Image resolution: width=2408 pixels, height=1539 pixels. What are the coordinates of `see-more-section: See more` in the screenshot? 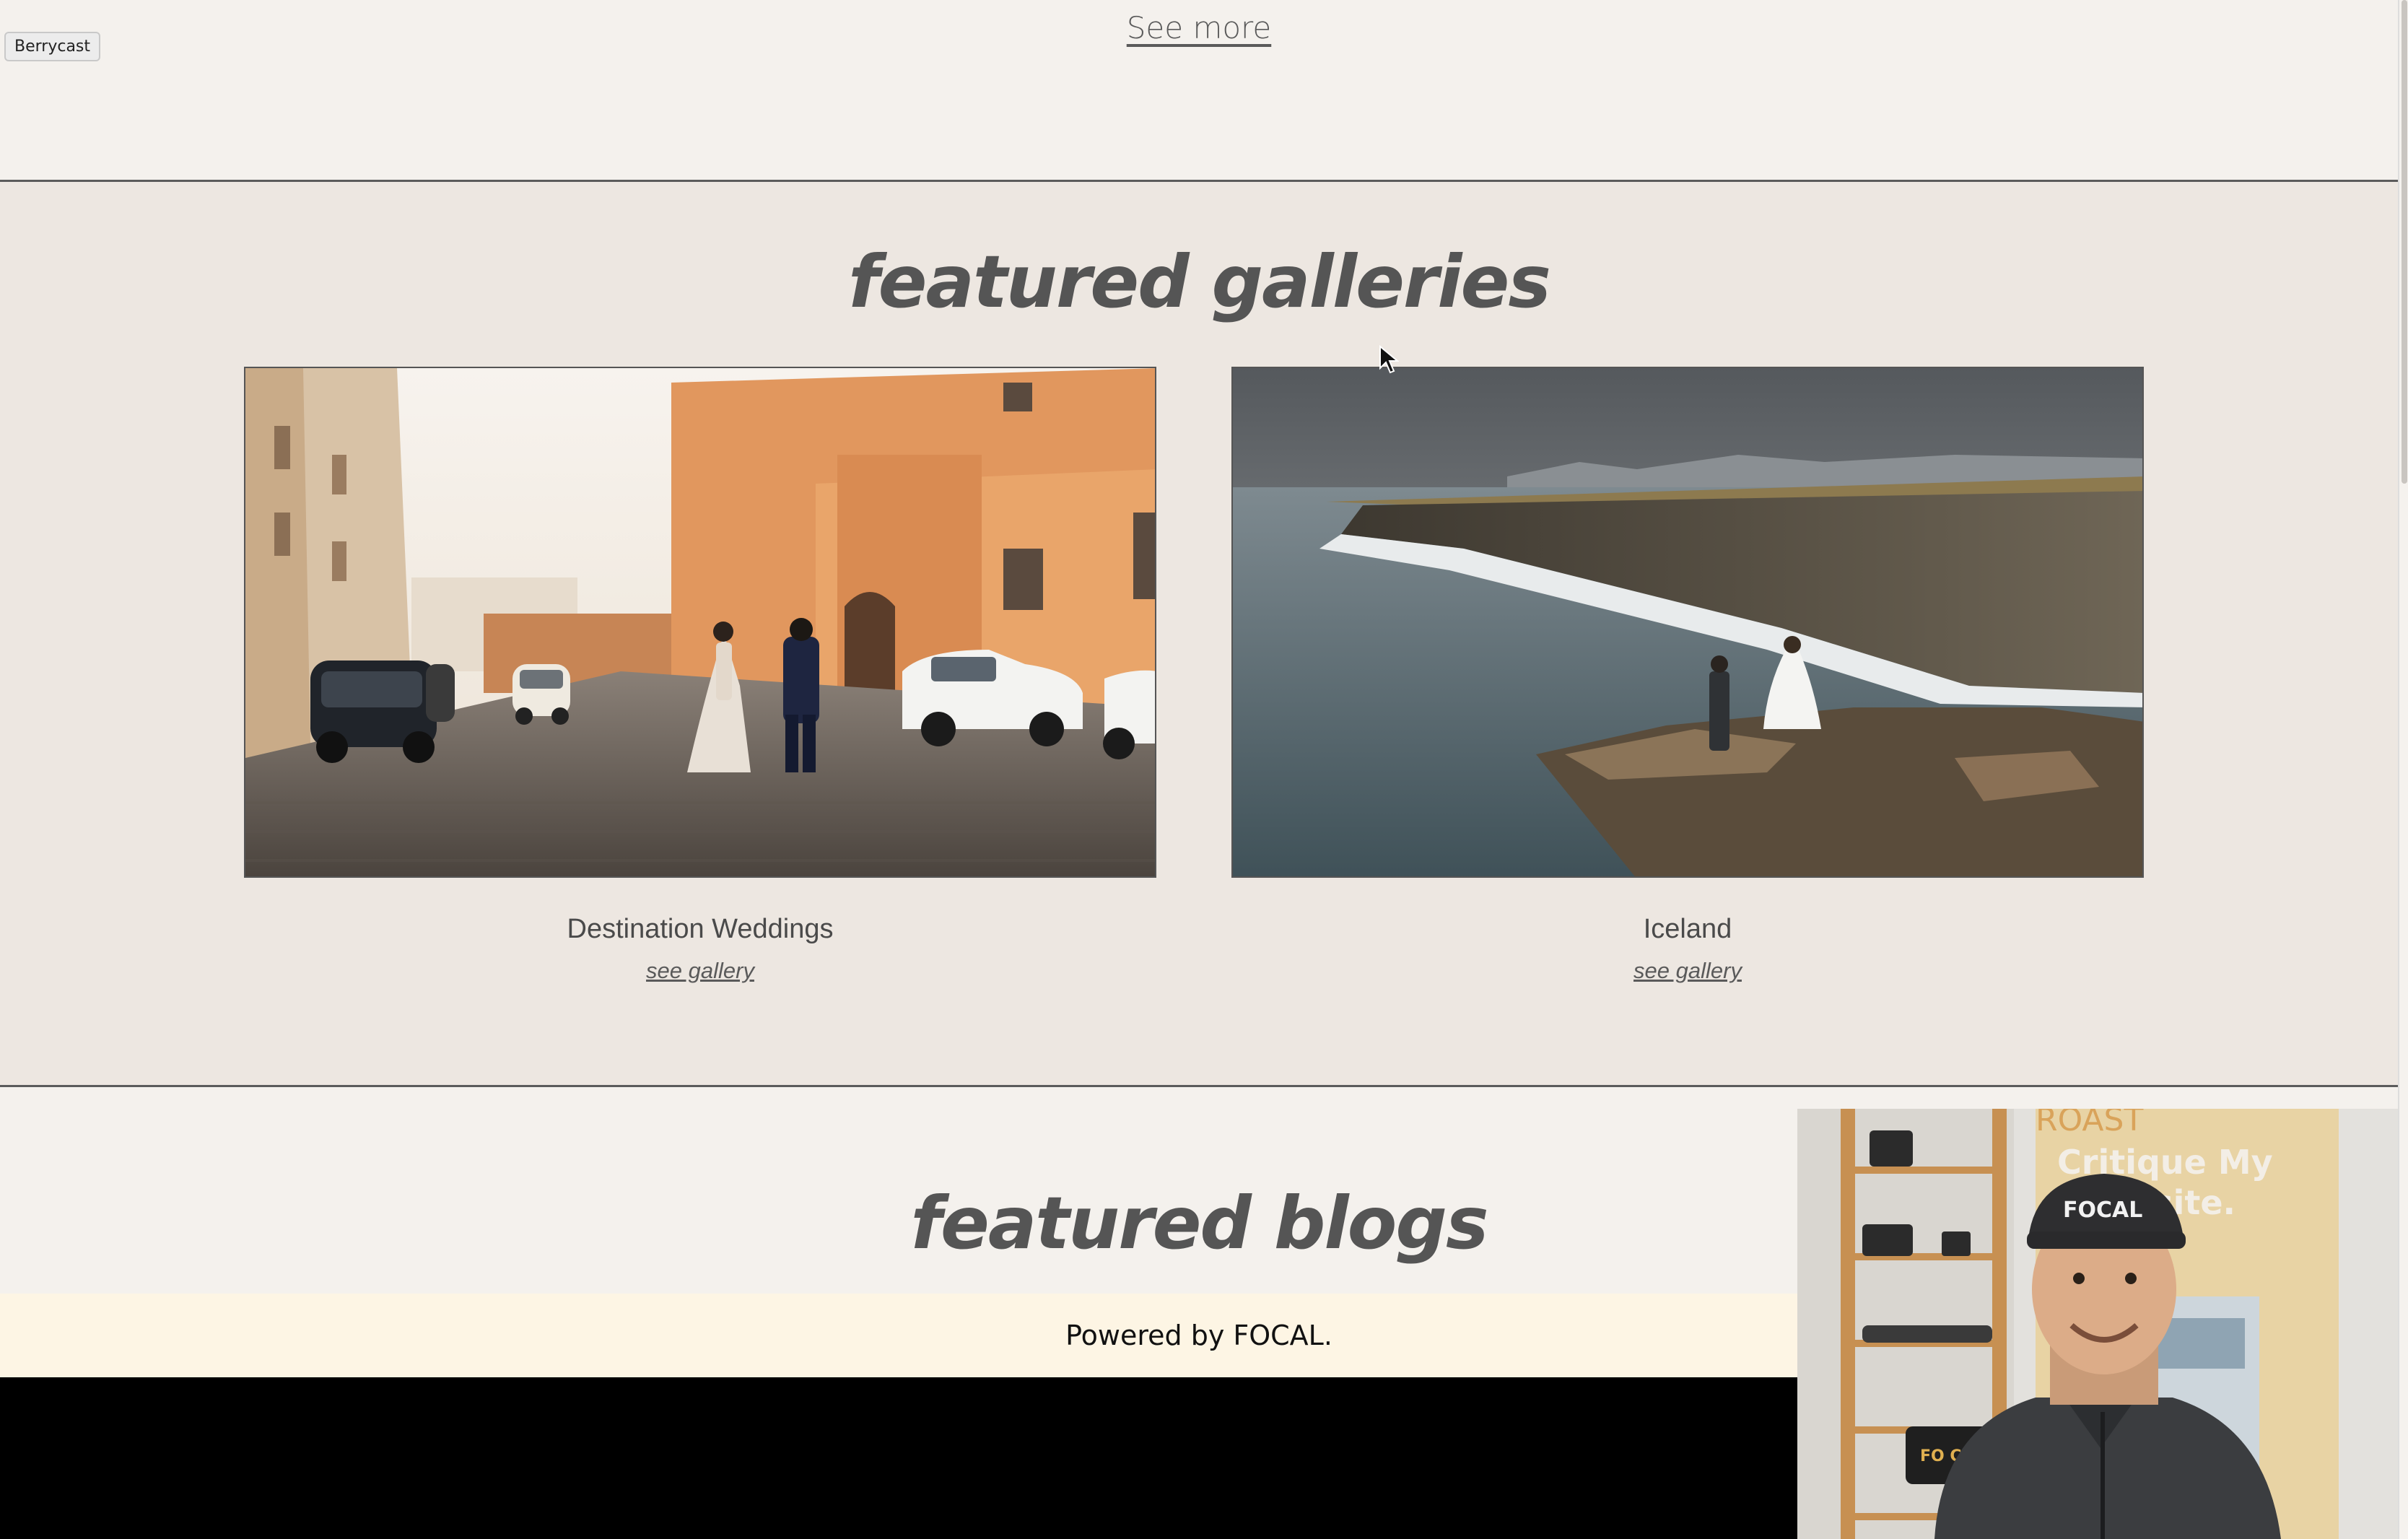 It's located at (1199, 91).